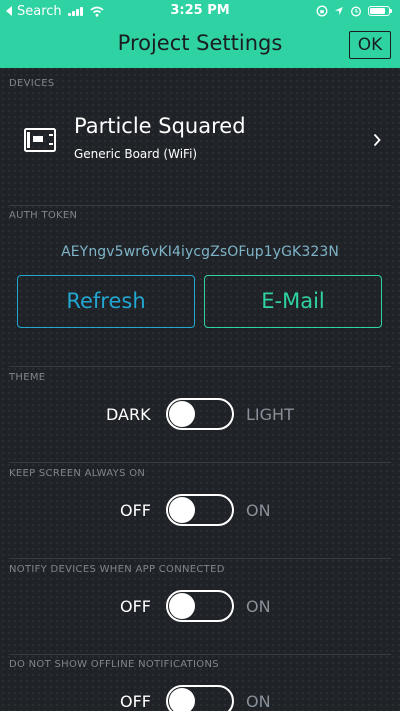 This screenshot has height=711, width=400. What do you see at coordinates (200, 252) in the screenshot?
I see `auth-token-value: AEYngv5wr6vKI4iycgZsOFup1yGK323N` at bounding box center [200, 252].